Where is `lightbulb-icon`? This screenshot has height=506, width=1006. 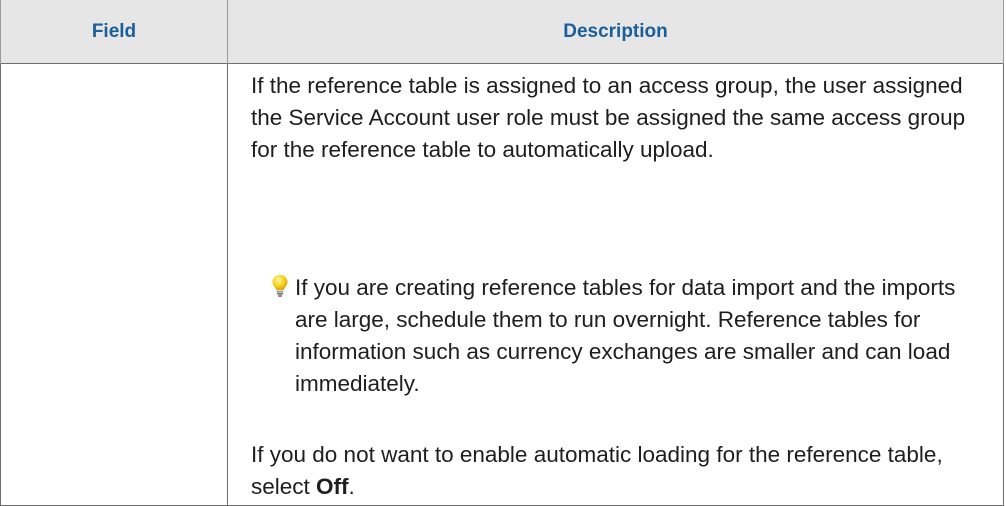 lightbulb-icon is located at coordinates (280, 286).